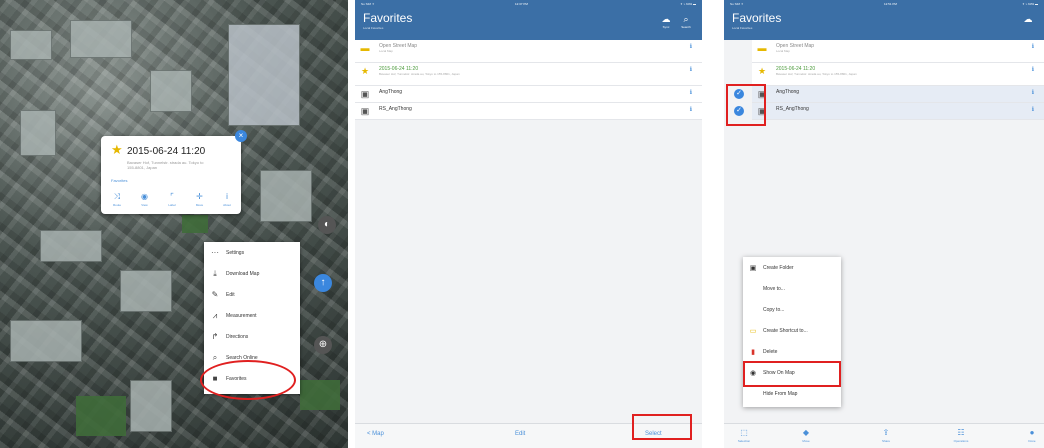  Describe the element at coordinates (215, 252) in the screenshot. I see `more-icon: ···` at that location.